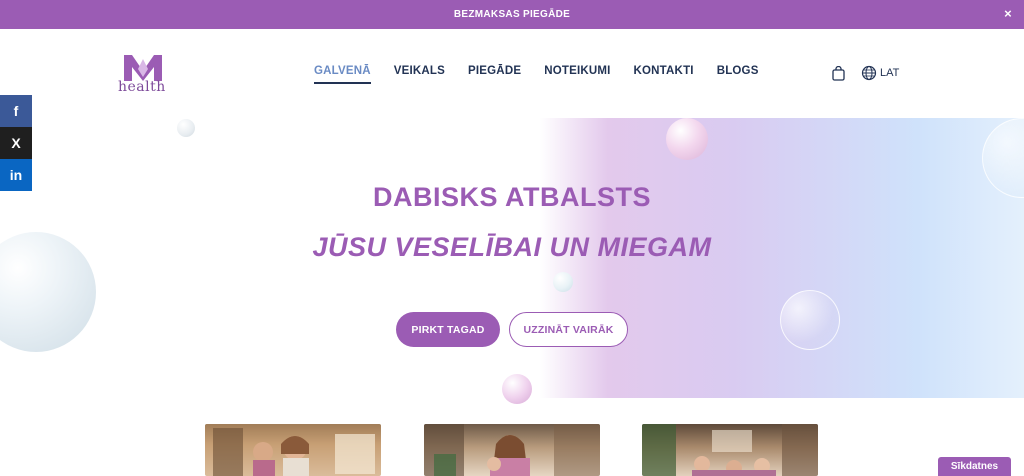  I want to click on nav-item-piegade: PIEGĀDE, so click(494, 71).